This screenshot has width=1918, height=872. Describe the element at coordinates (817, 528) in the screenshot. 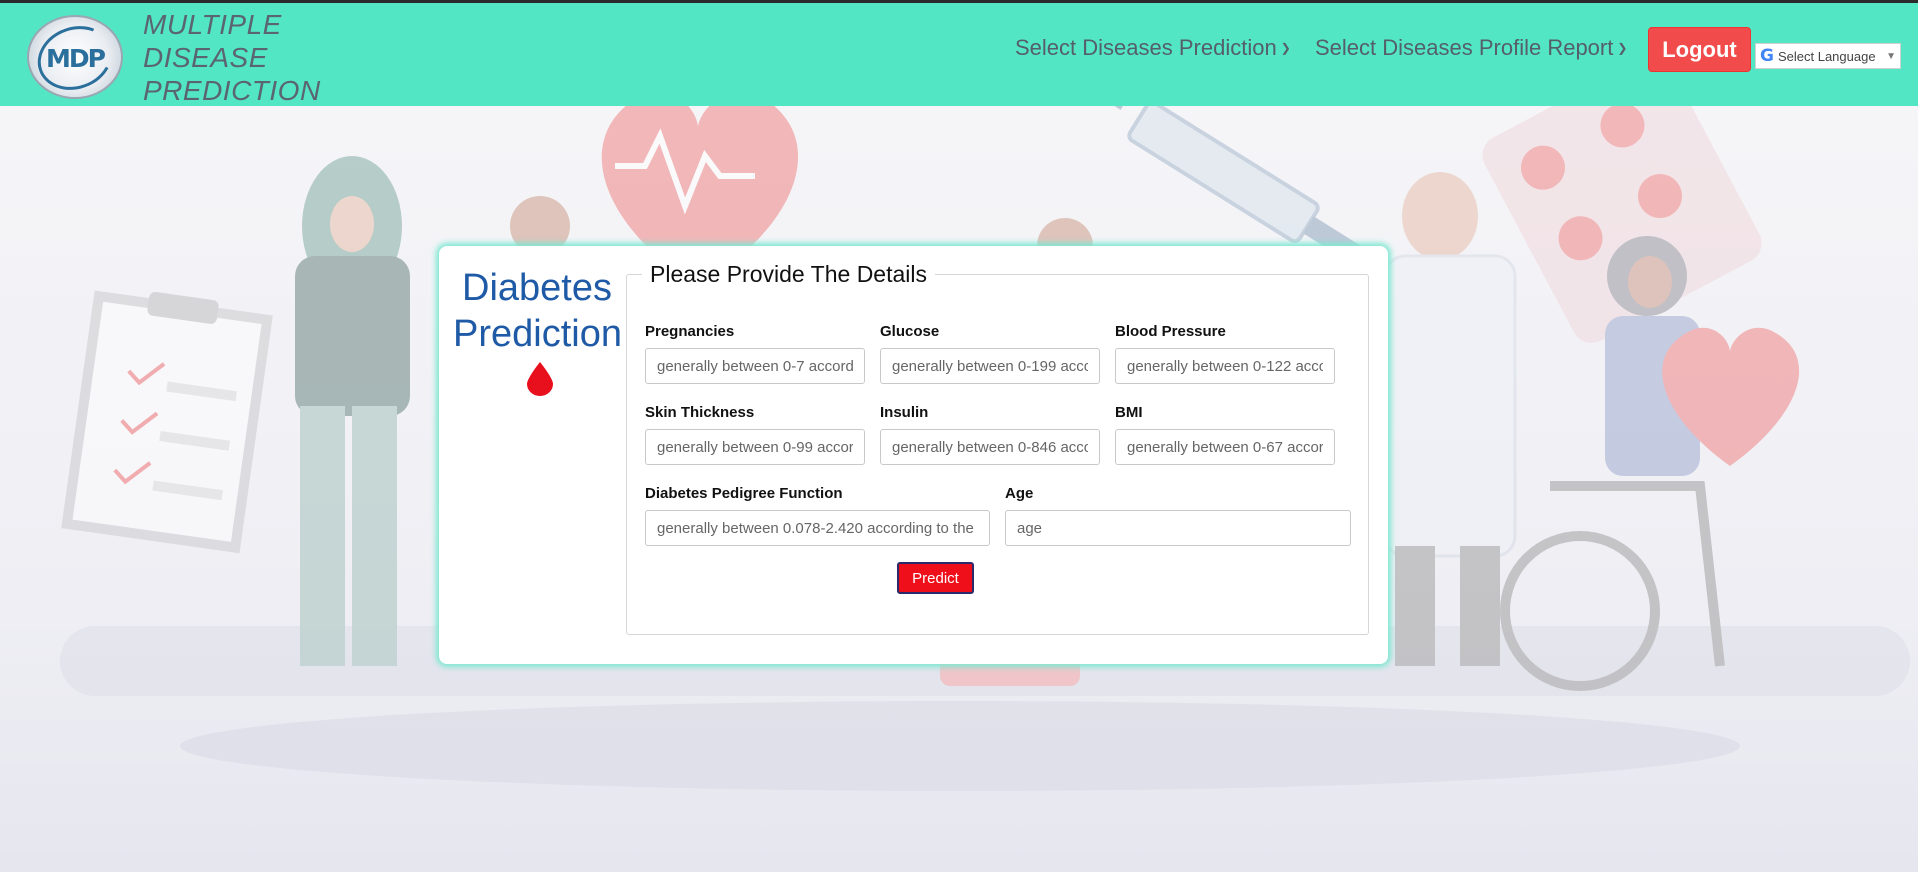

I see `dpf-input` at that location.